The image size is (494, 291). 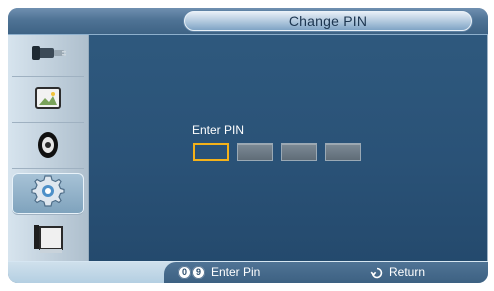 I want to click on multi-control-icon, so click(x=48, y=240).